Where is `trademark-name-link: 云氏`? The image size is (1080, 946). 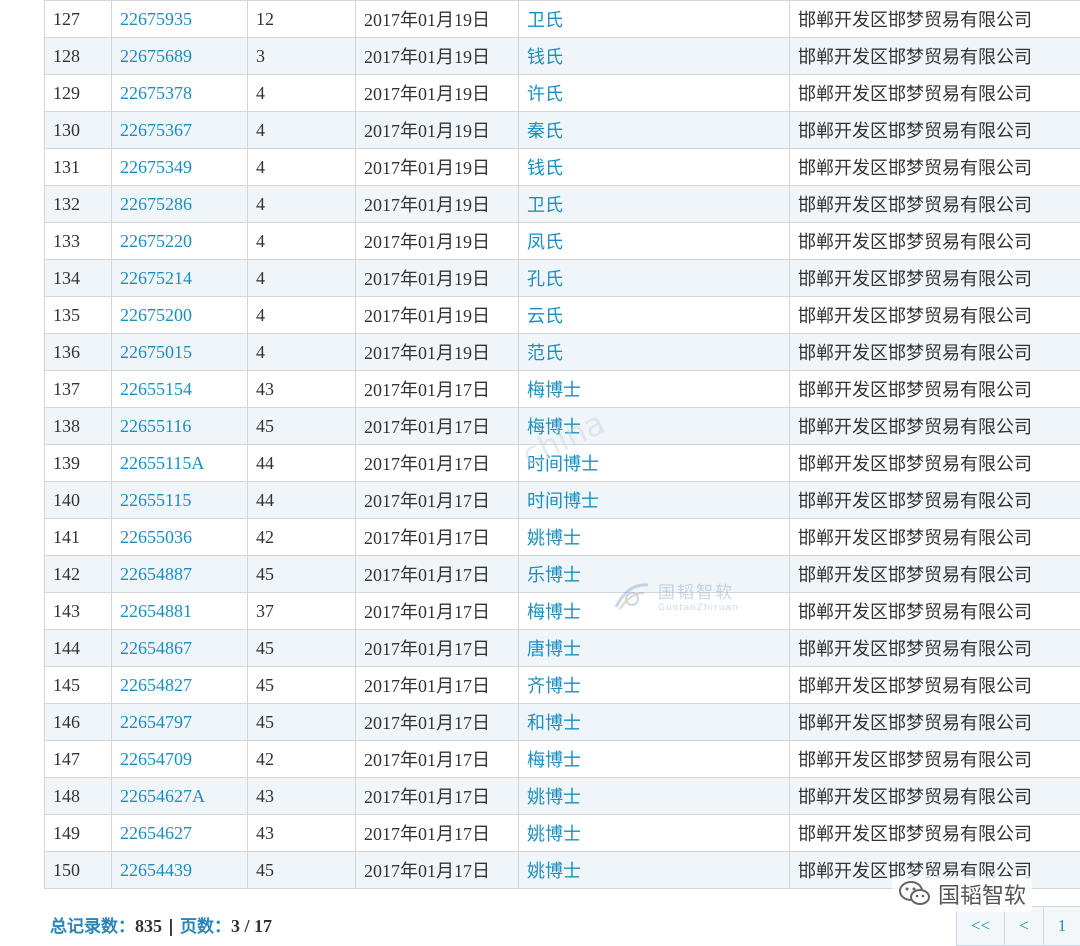 trademark-name-link: 云氏 is located at coordinates (545, 316).